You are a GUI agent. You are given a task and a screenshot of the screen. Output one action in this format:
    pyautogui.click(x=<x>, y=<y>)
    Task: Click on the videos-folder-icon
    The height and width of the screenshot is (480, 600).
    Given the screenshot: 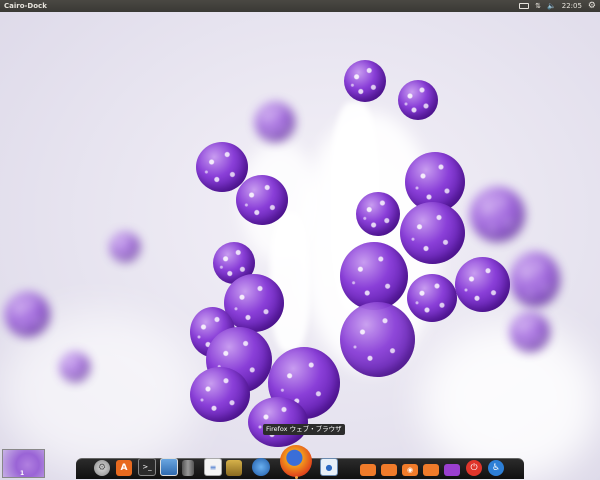 What is the action you would take?
    pyautogui.click(x=452, y=470)
    